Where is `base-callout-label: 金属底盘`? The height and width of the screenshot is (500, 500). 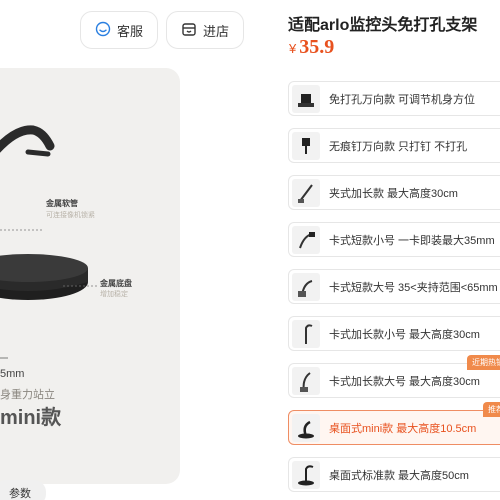 base-callout-label: 金属底盘 is located at coordinates (116, 283).